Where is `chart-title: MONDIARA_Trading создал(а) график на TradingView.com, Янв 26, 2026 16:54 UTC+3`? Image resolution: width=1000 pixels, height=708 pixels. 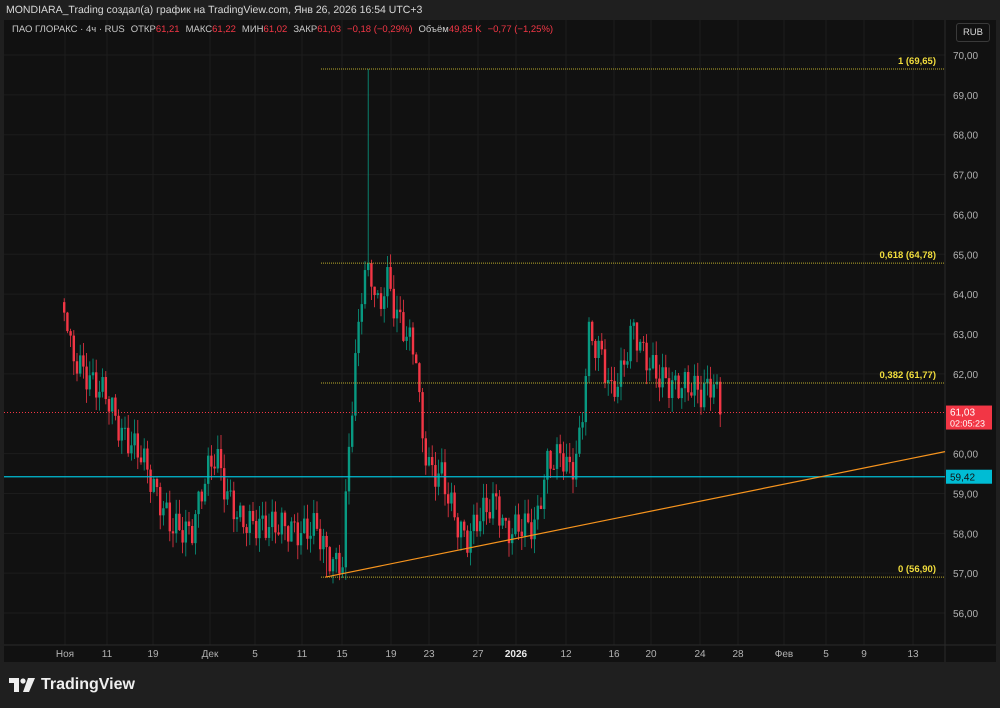
chart-title: MONDIARA_Trading создал(а) график на TradingView.com, Янв 26, 2026 16:54 UTC+3 is located at coordinates (214, 10).